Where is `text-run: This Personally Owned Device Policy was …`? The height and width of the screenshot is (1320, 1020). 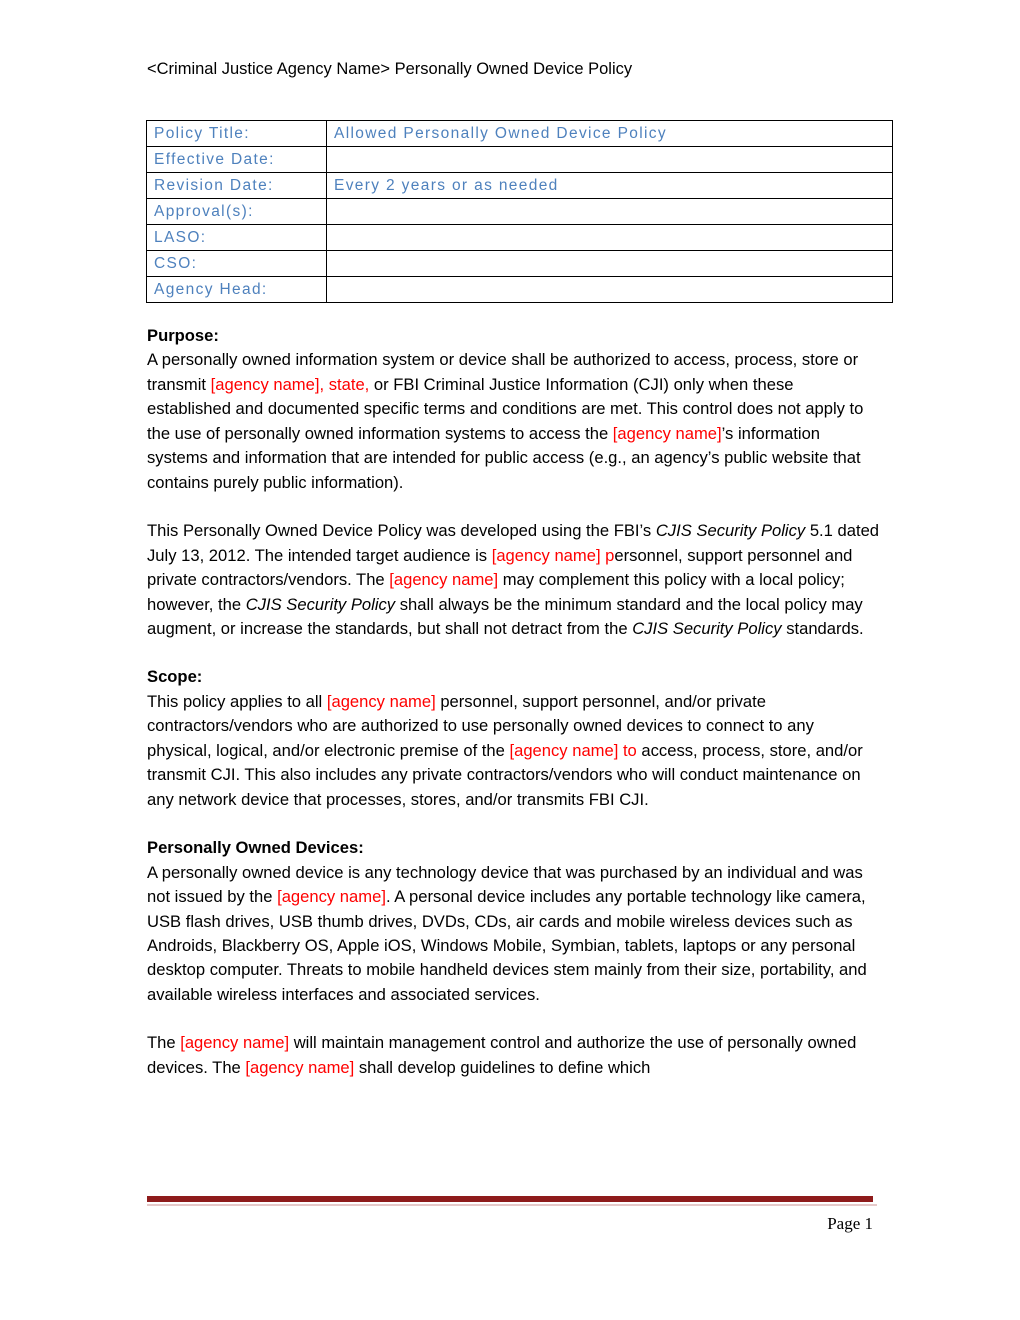
text-run: This Personally Owned Device Policy was … is located at coordinates (401, 531).